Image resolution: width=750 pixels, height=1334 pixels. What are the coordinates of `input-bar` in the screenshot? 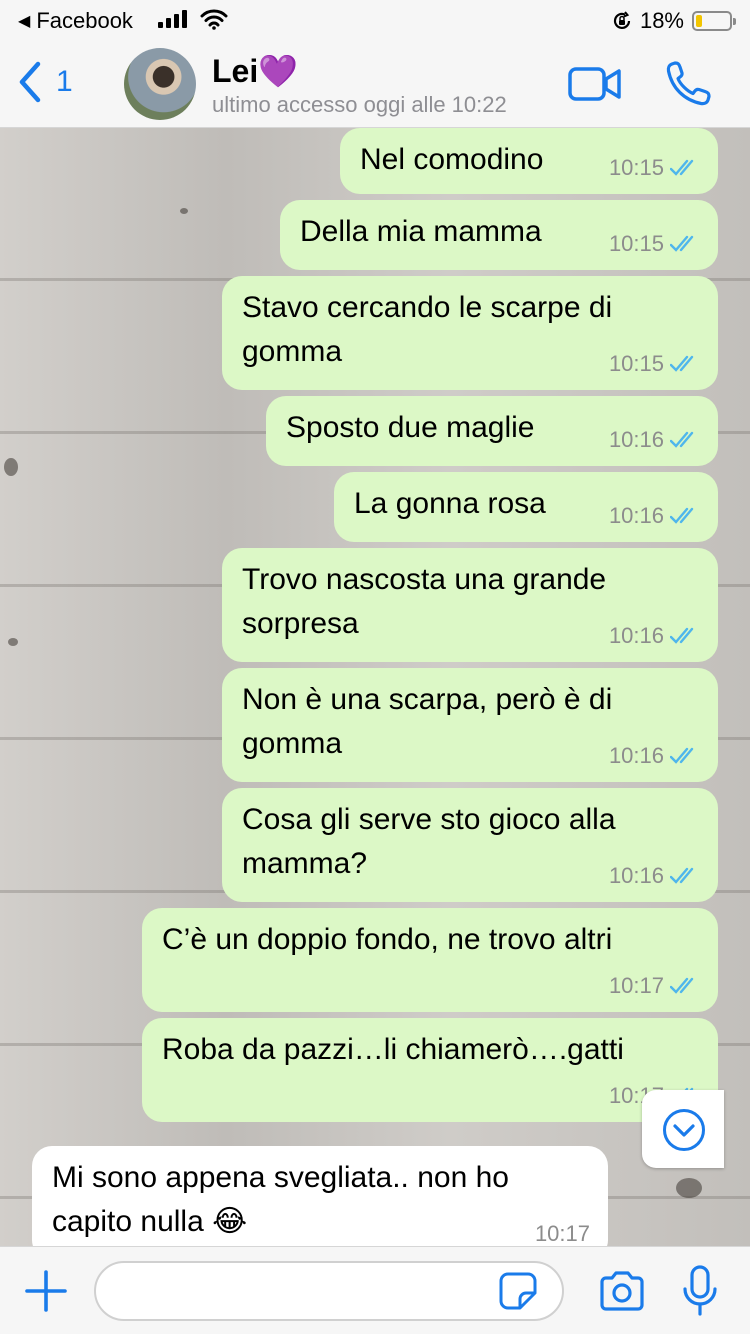 It's located at (375, 1290).